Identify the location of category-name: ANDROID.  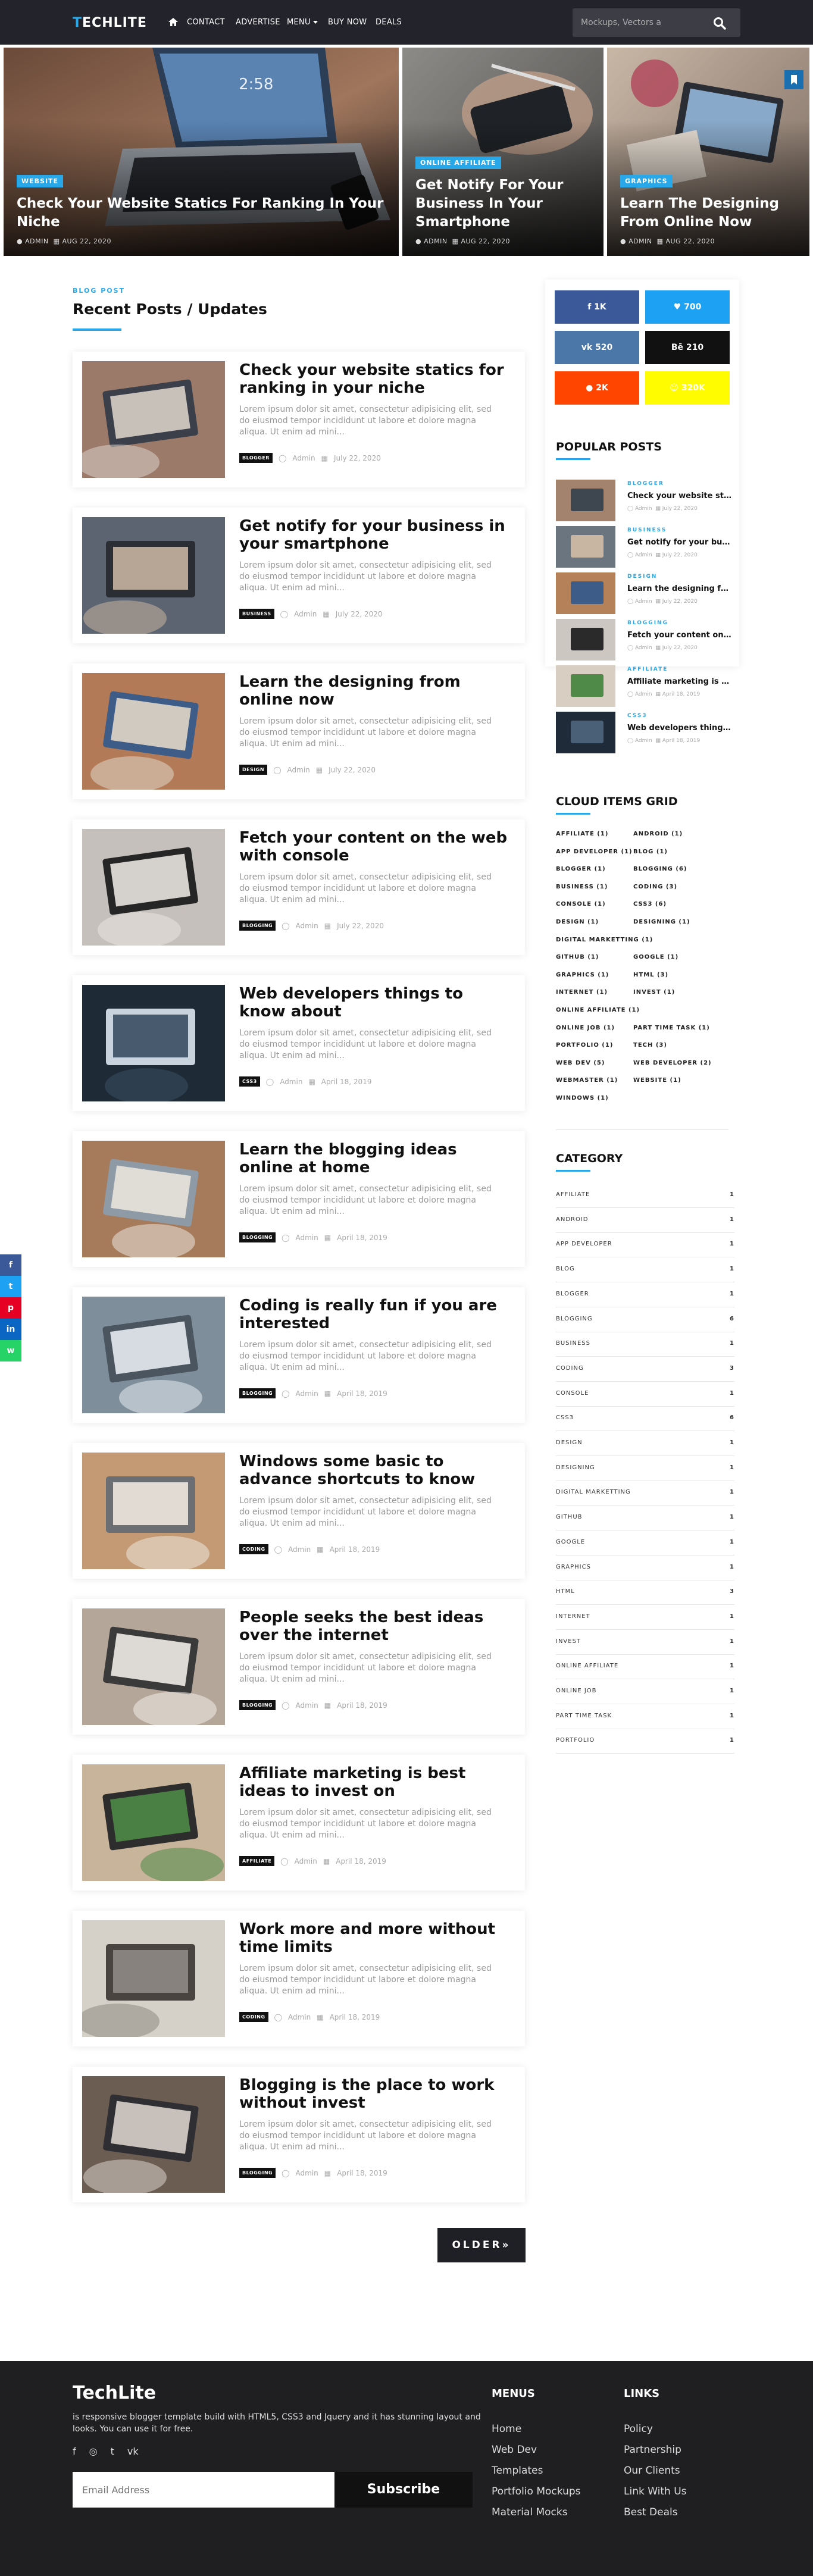
(572, 1219).